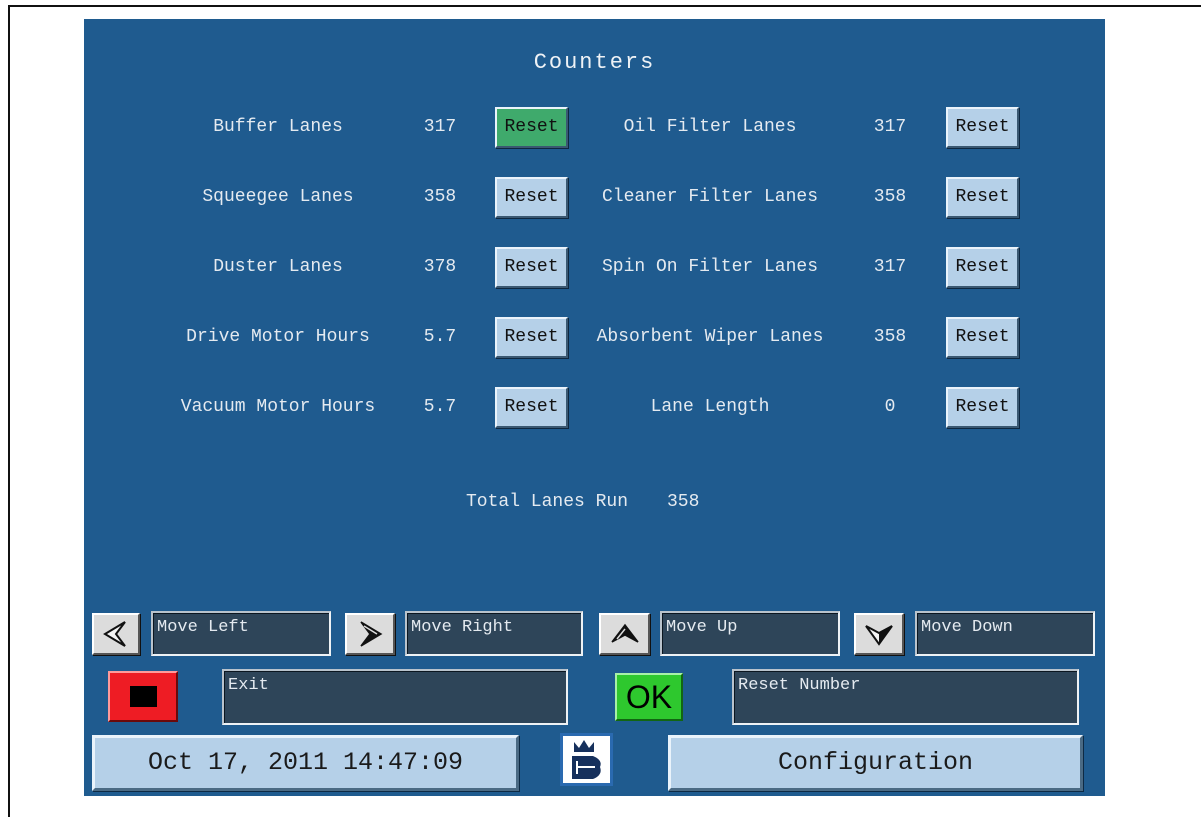 Image resolution: width=1201 pixels, height=817 pixels. What do you see at coordinates (594, 62) in the screenshot?
I see `page-title: Counters` at bounding box center [594, 62].